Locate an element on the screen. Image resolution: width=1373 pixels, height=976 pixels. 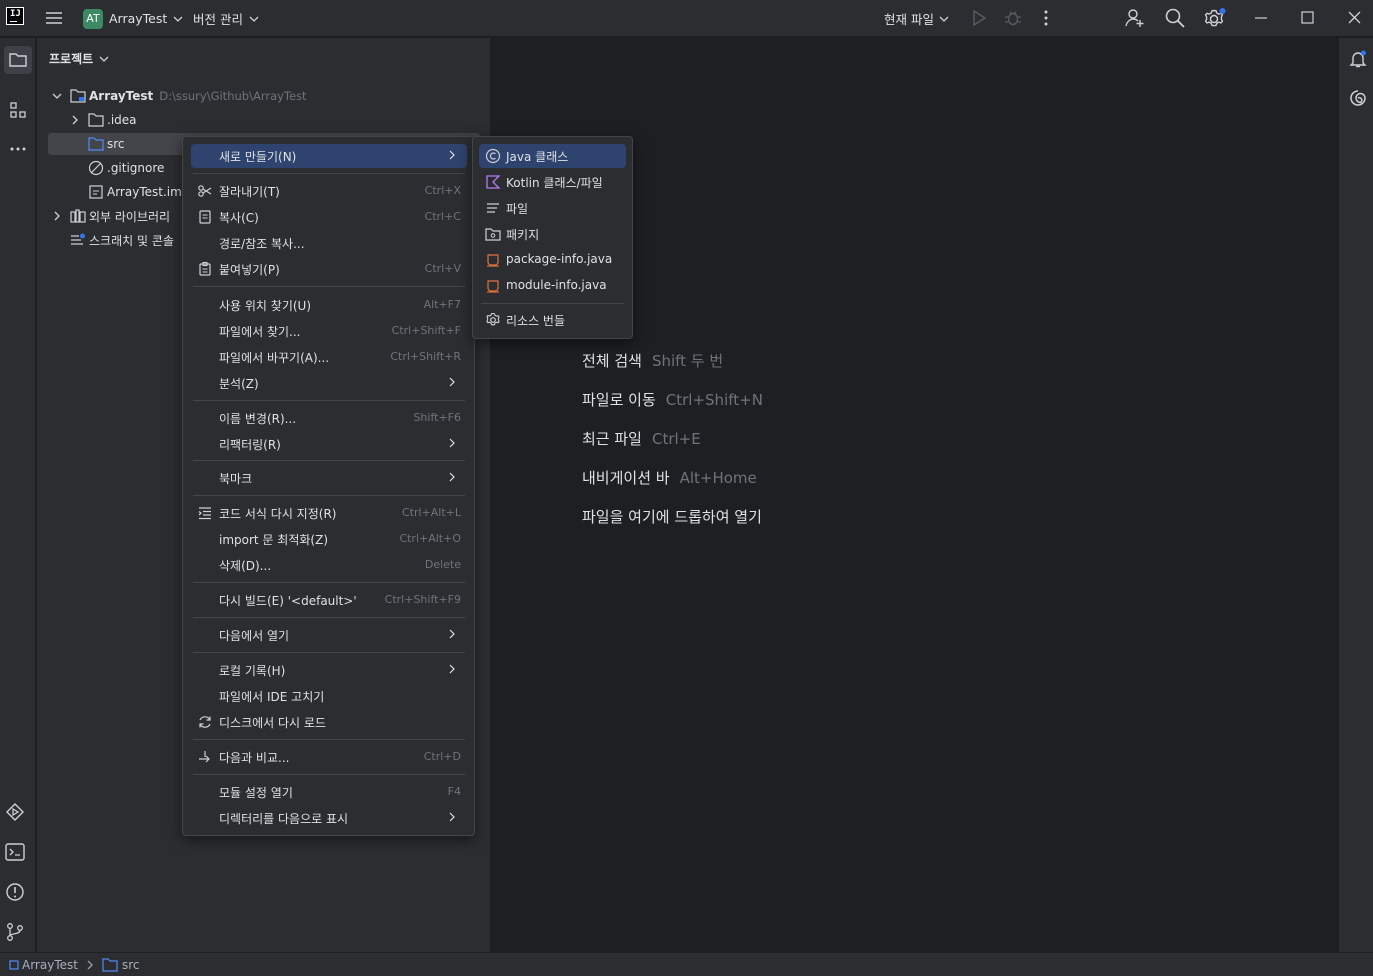
vcs-menu: 버전 관리 is located at coordinates (226, 18).